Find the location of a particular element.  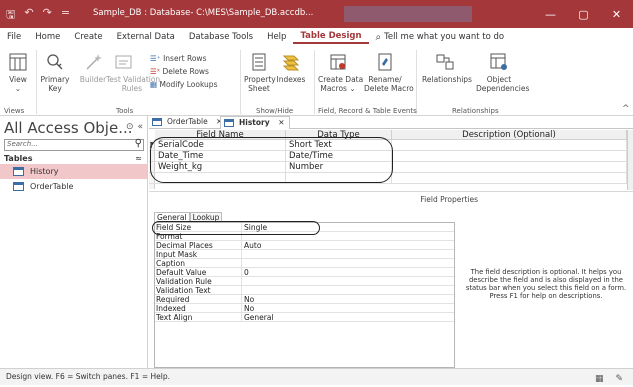

view-button: View ⌄ is located at coordinates (18, 72).